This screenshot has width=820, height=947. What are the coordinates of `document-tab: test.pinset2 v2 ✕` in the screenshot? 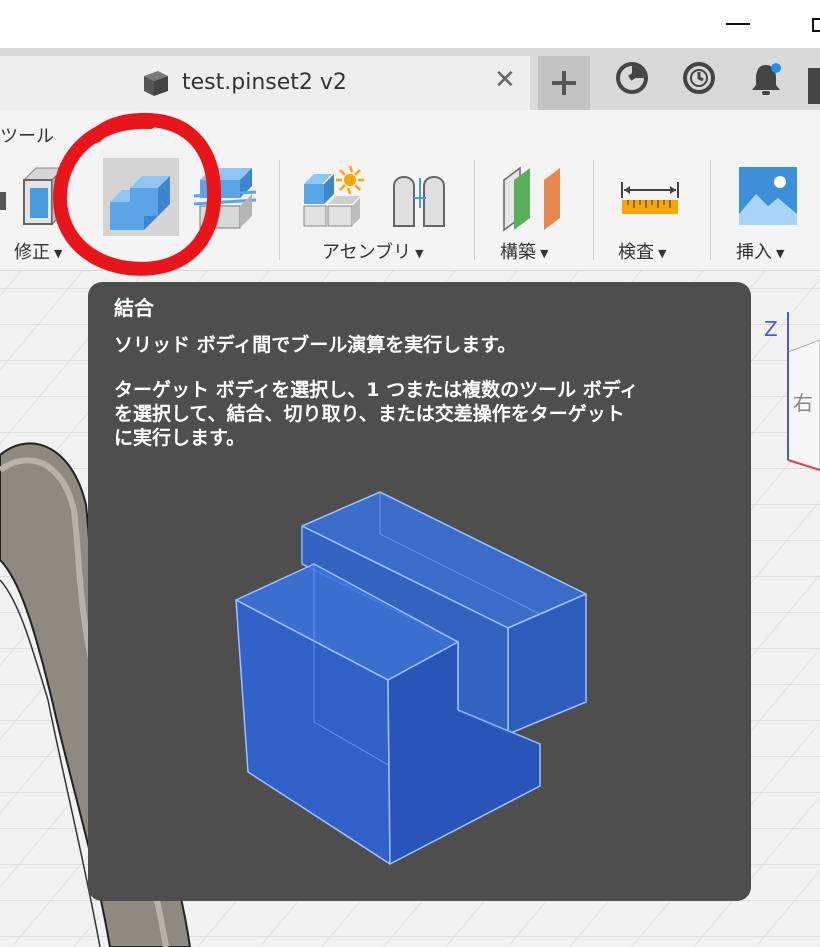 It's located at (265, 83).